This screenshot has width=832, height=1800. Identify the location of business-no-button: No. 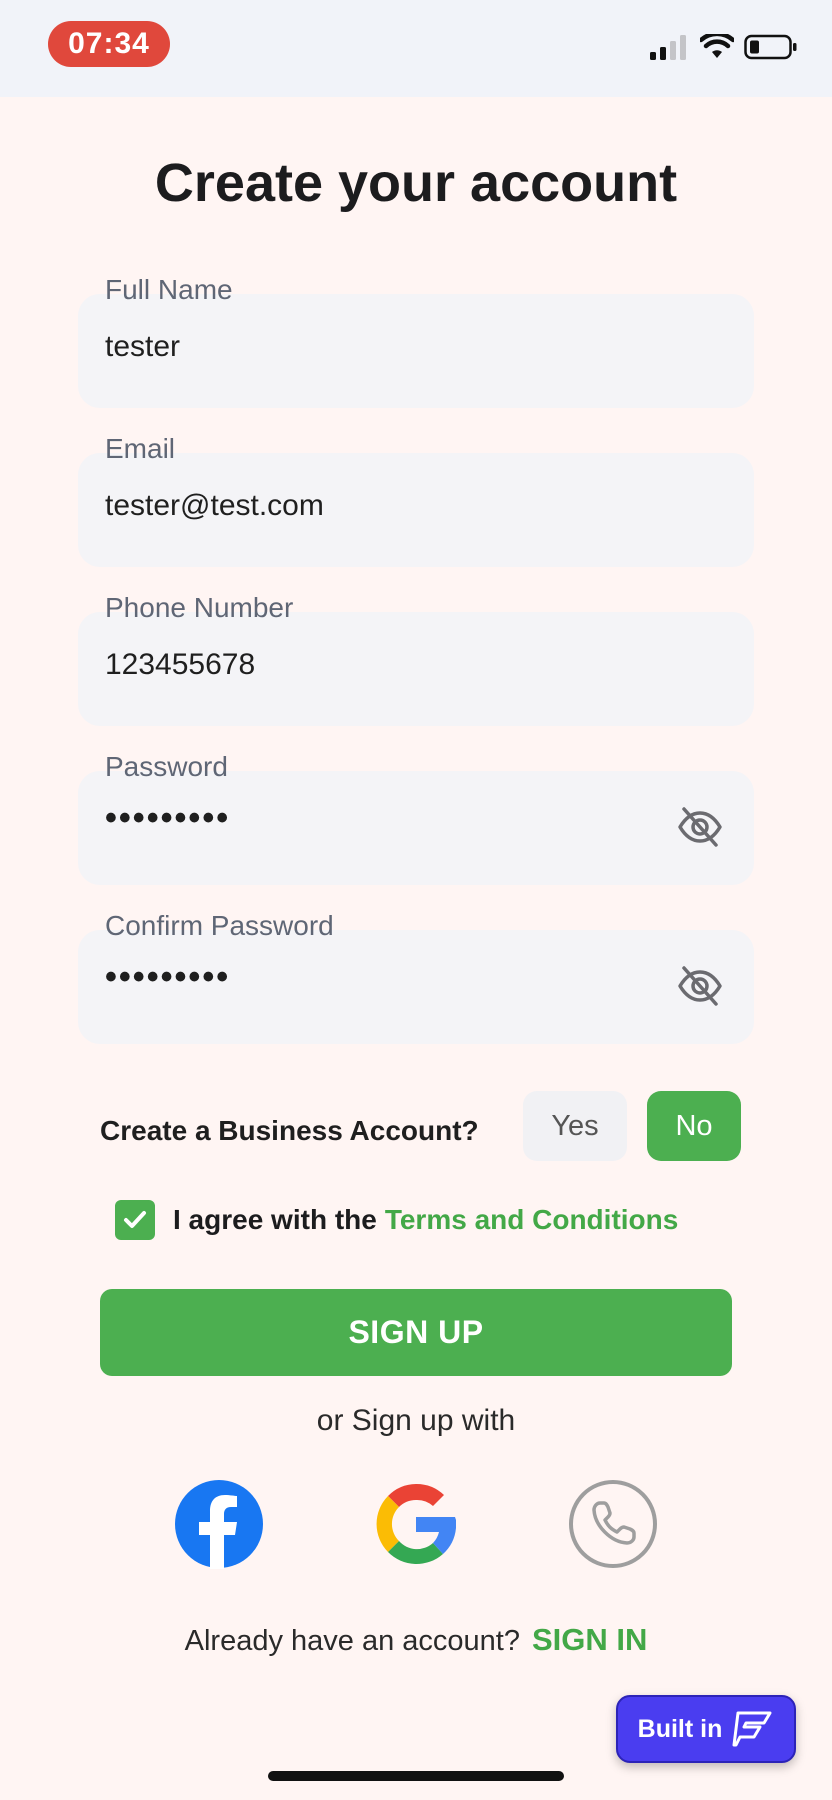
(694, 1126).